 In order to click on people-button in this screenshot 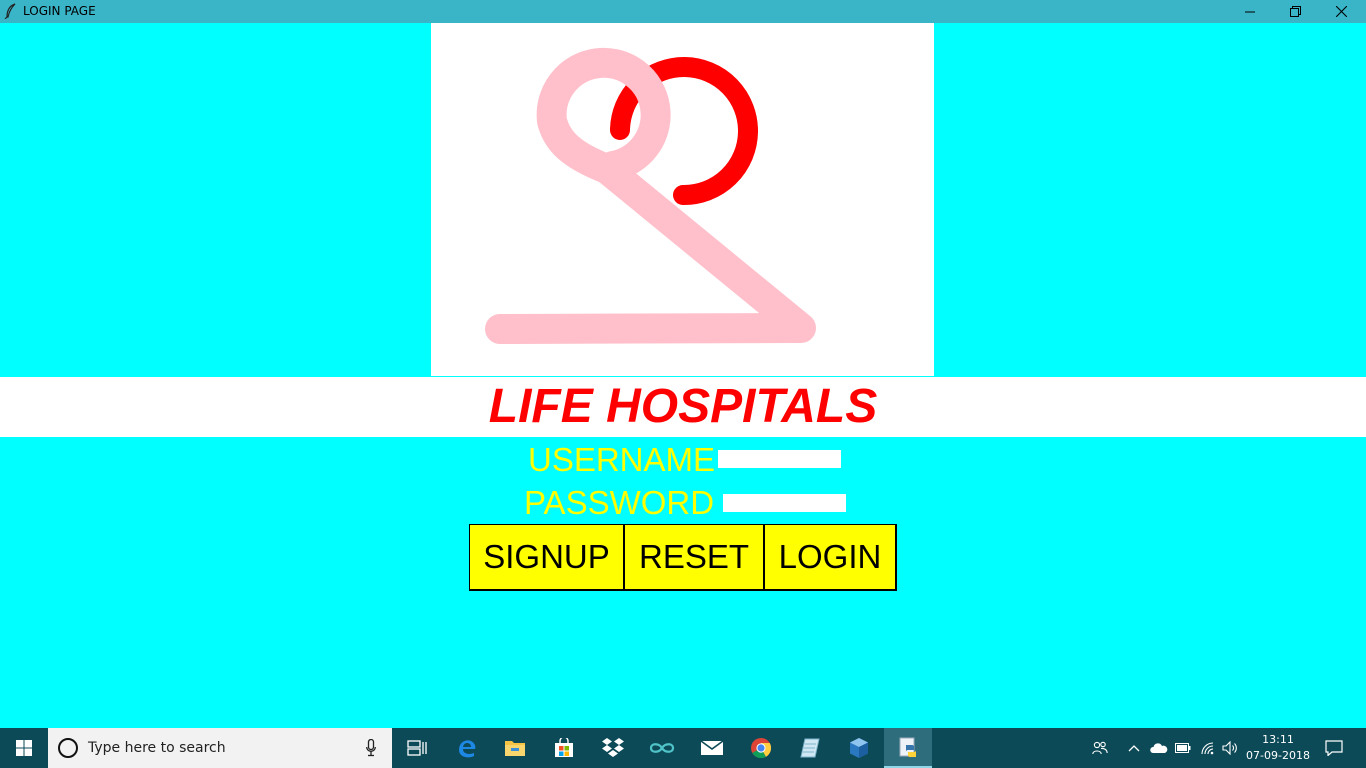, I will do `click(1100, 748)`.